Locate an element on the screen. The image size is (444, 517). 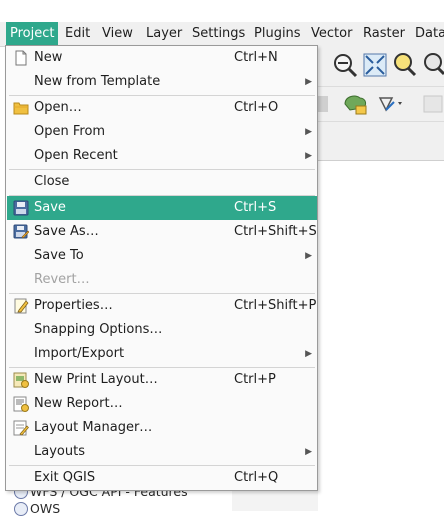
menu-item-open-from: Open From ▶ is located at coordinates (162, 132).